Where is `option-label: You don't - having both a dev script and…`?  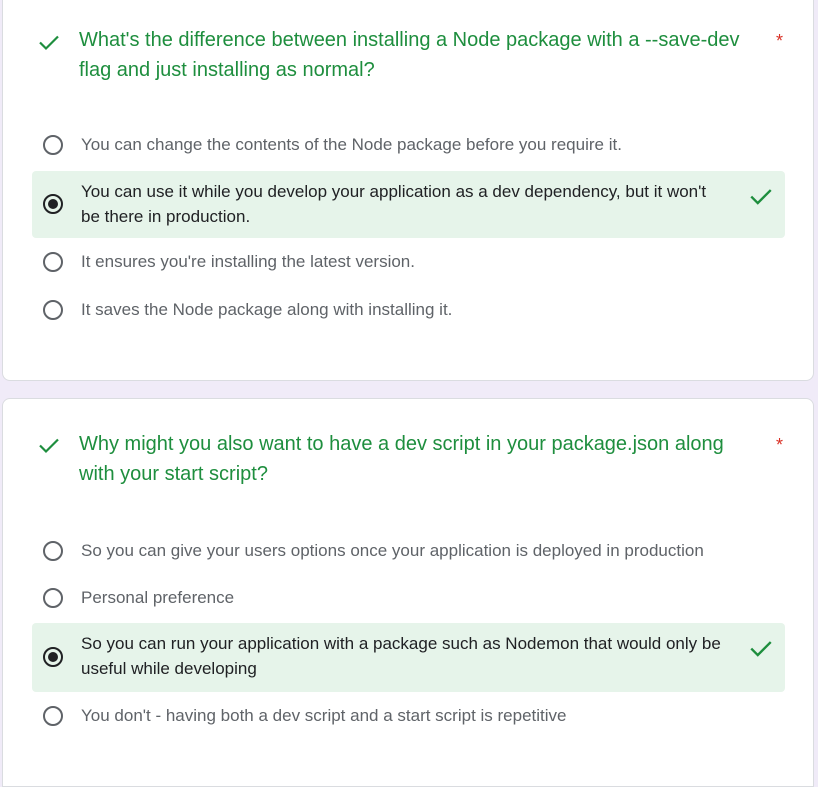
option-label: You don't - having both a dev script and… is located at coordinates (324, 715).